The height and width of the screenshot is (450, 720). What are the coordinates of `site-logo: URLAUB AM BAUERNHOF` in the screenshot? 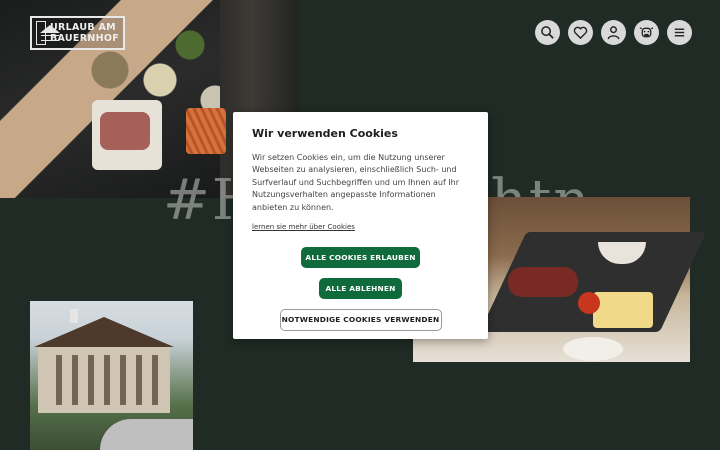 It's located at (77, 33).